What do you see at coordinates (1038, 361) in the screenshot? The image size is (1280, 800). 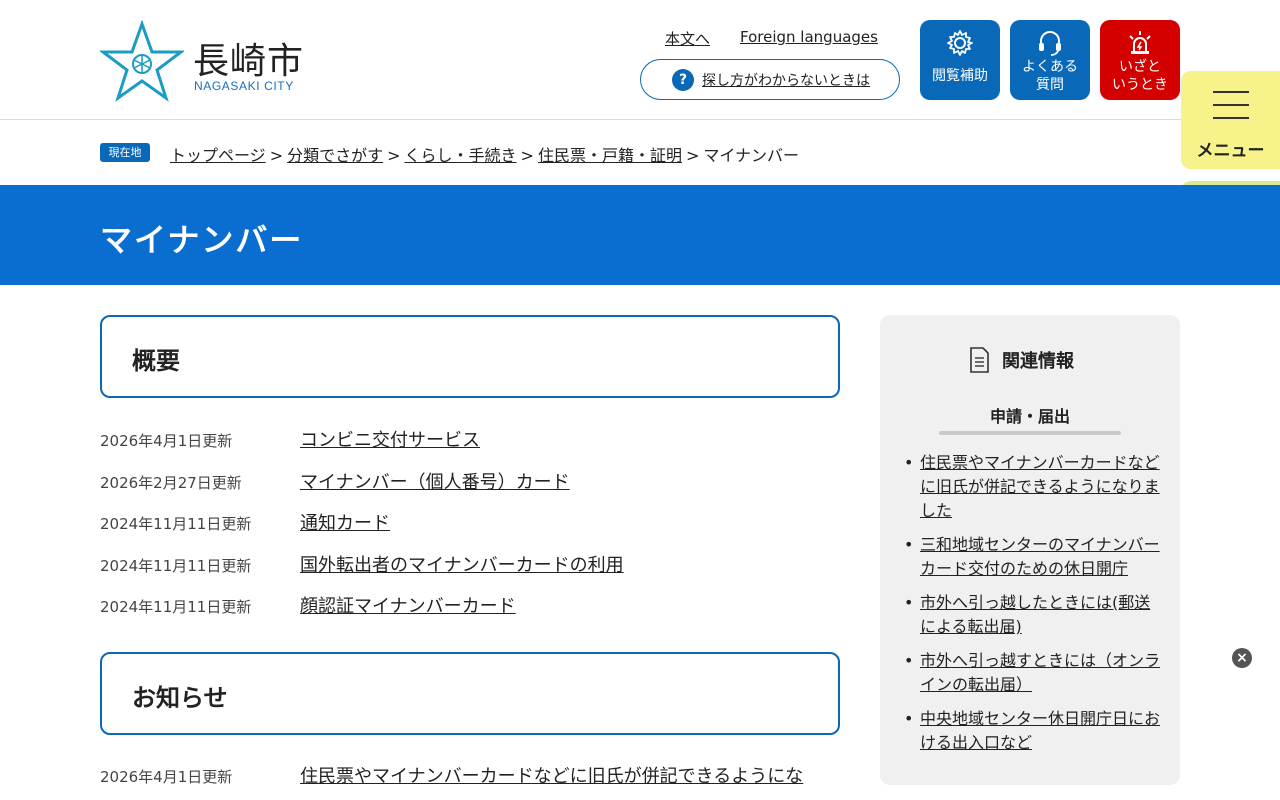 I see `related-info-heading: 関連情報` at bounding box center [1038, 361].